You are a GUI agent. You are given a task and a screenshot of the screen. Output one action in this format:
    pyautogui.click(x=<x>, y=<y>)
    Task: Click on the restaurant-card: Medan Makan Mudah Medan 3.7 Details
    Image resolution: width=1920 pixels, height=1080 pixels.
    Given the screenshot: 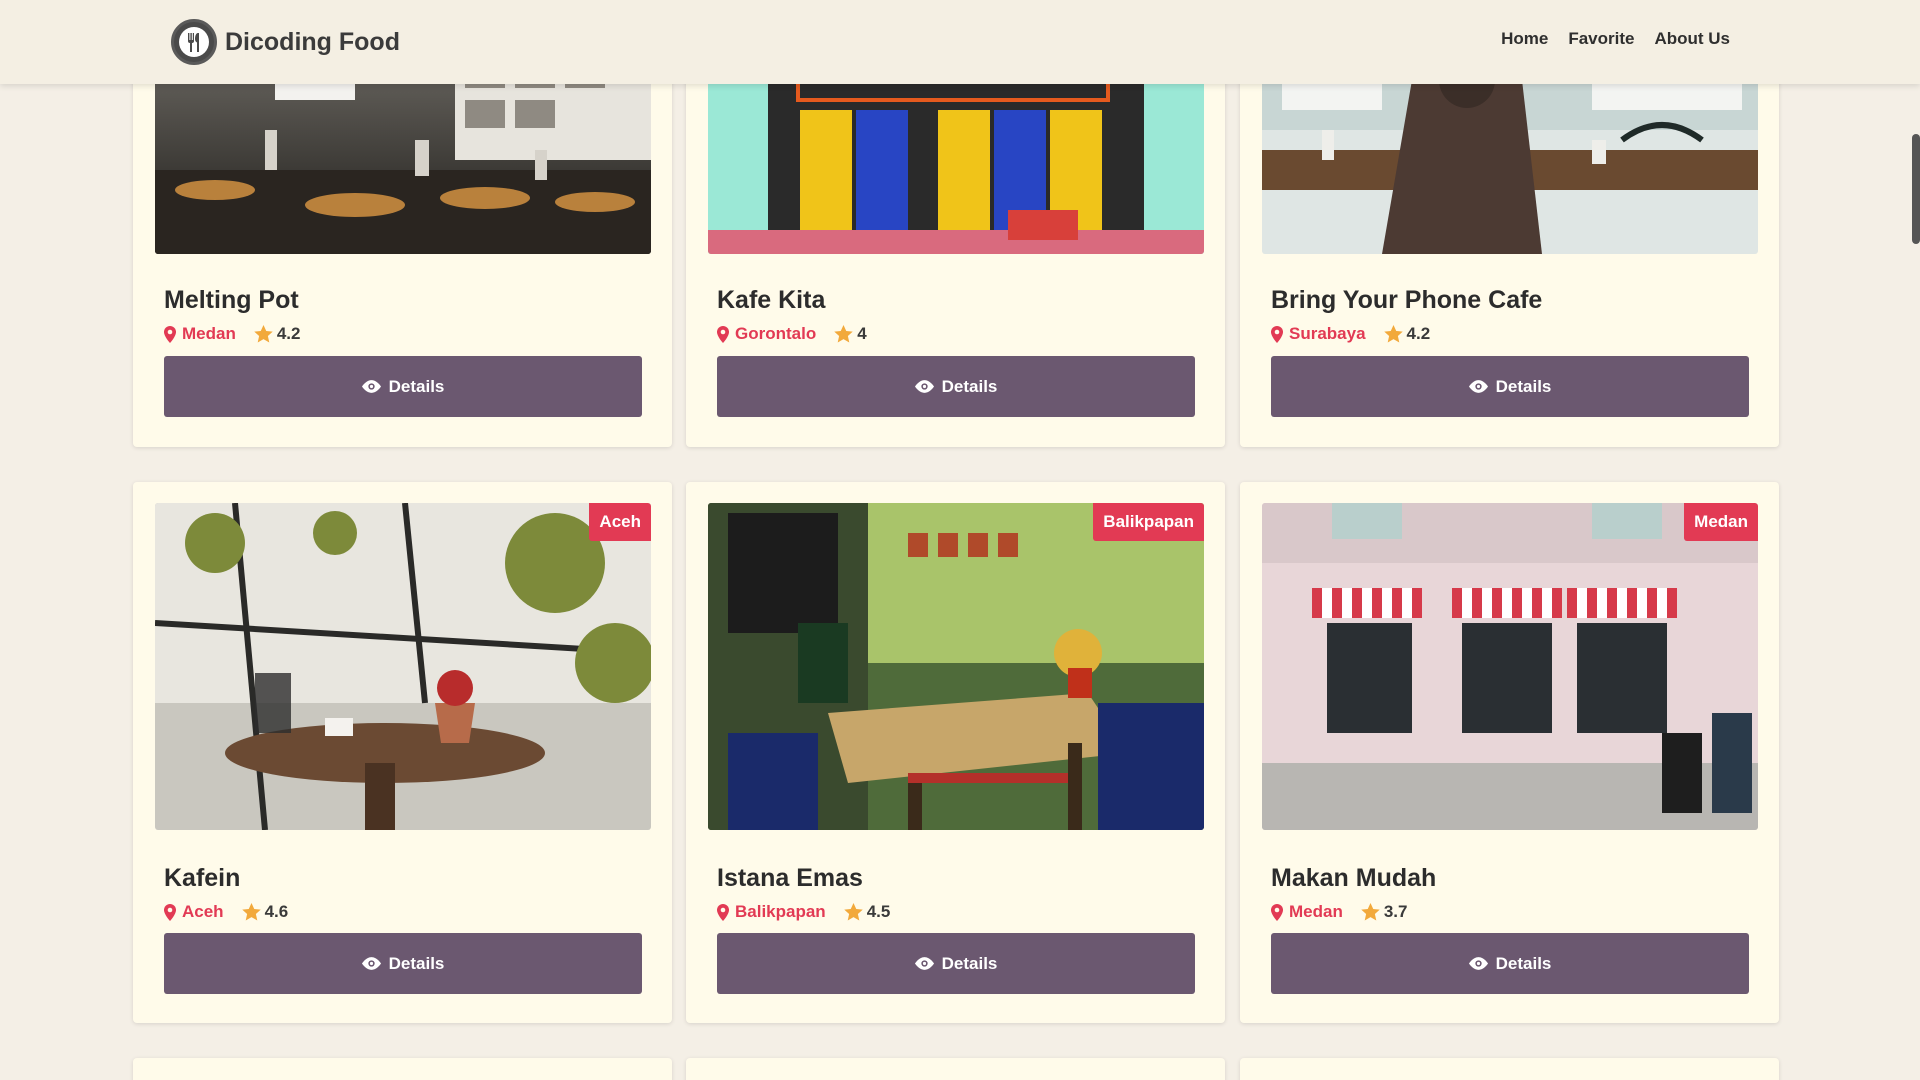 What is the action you would take?
    pyautogui.click(x=1509, y=752)
    